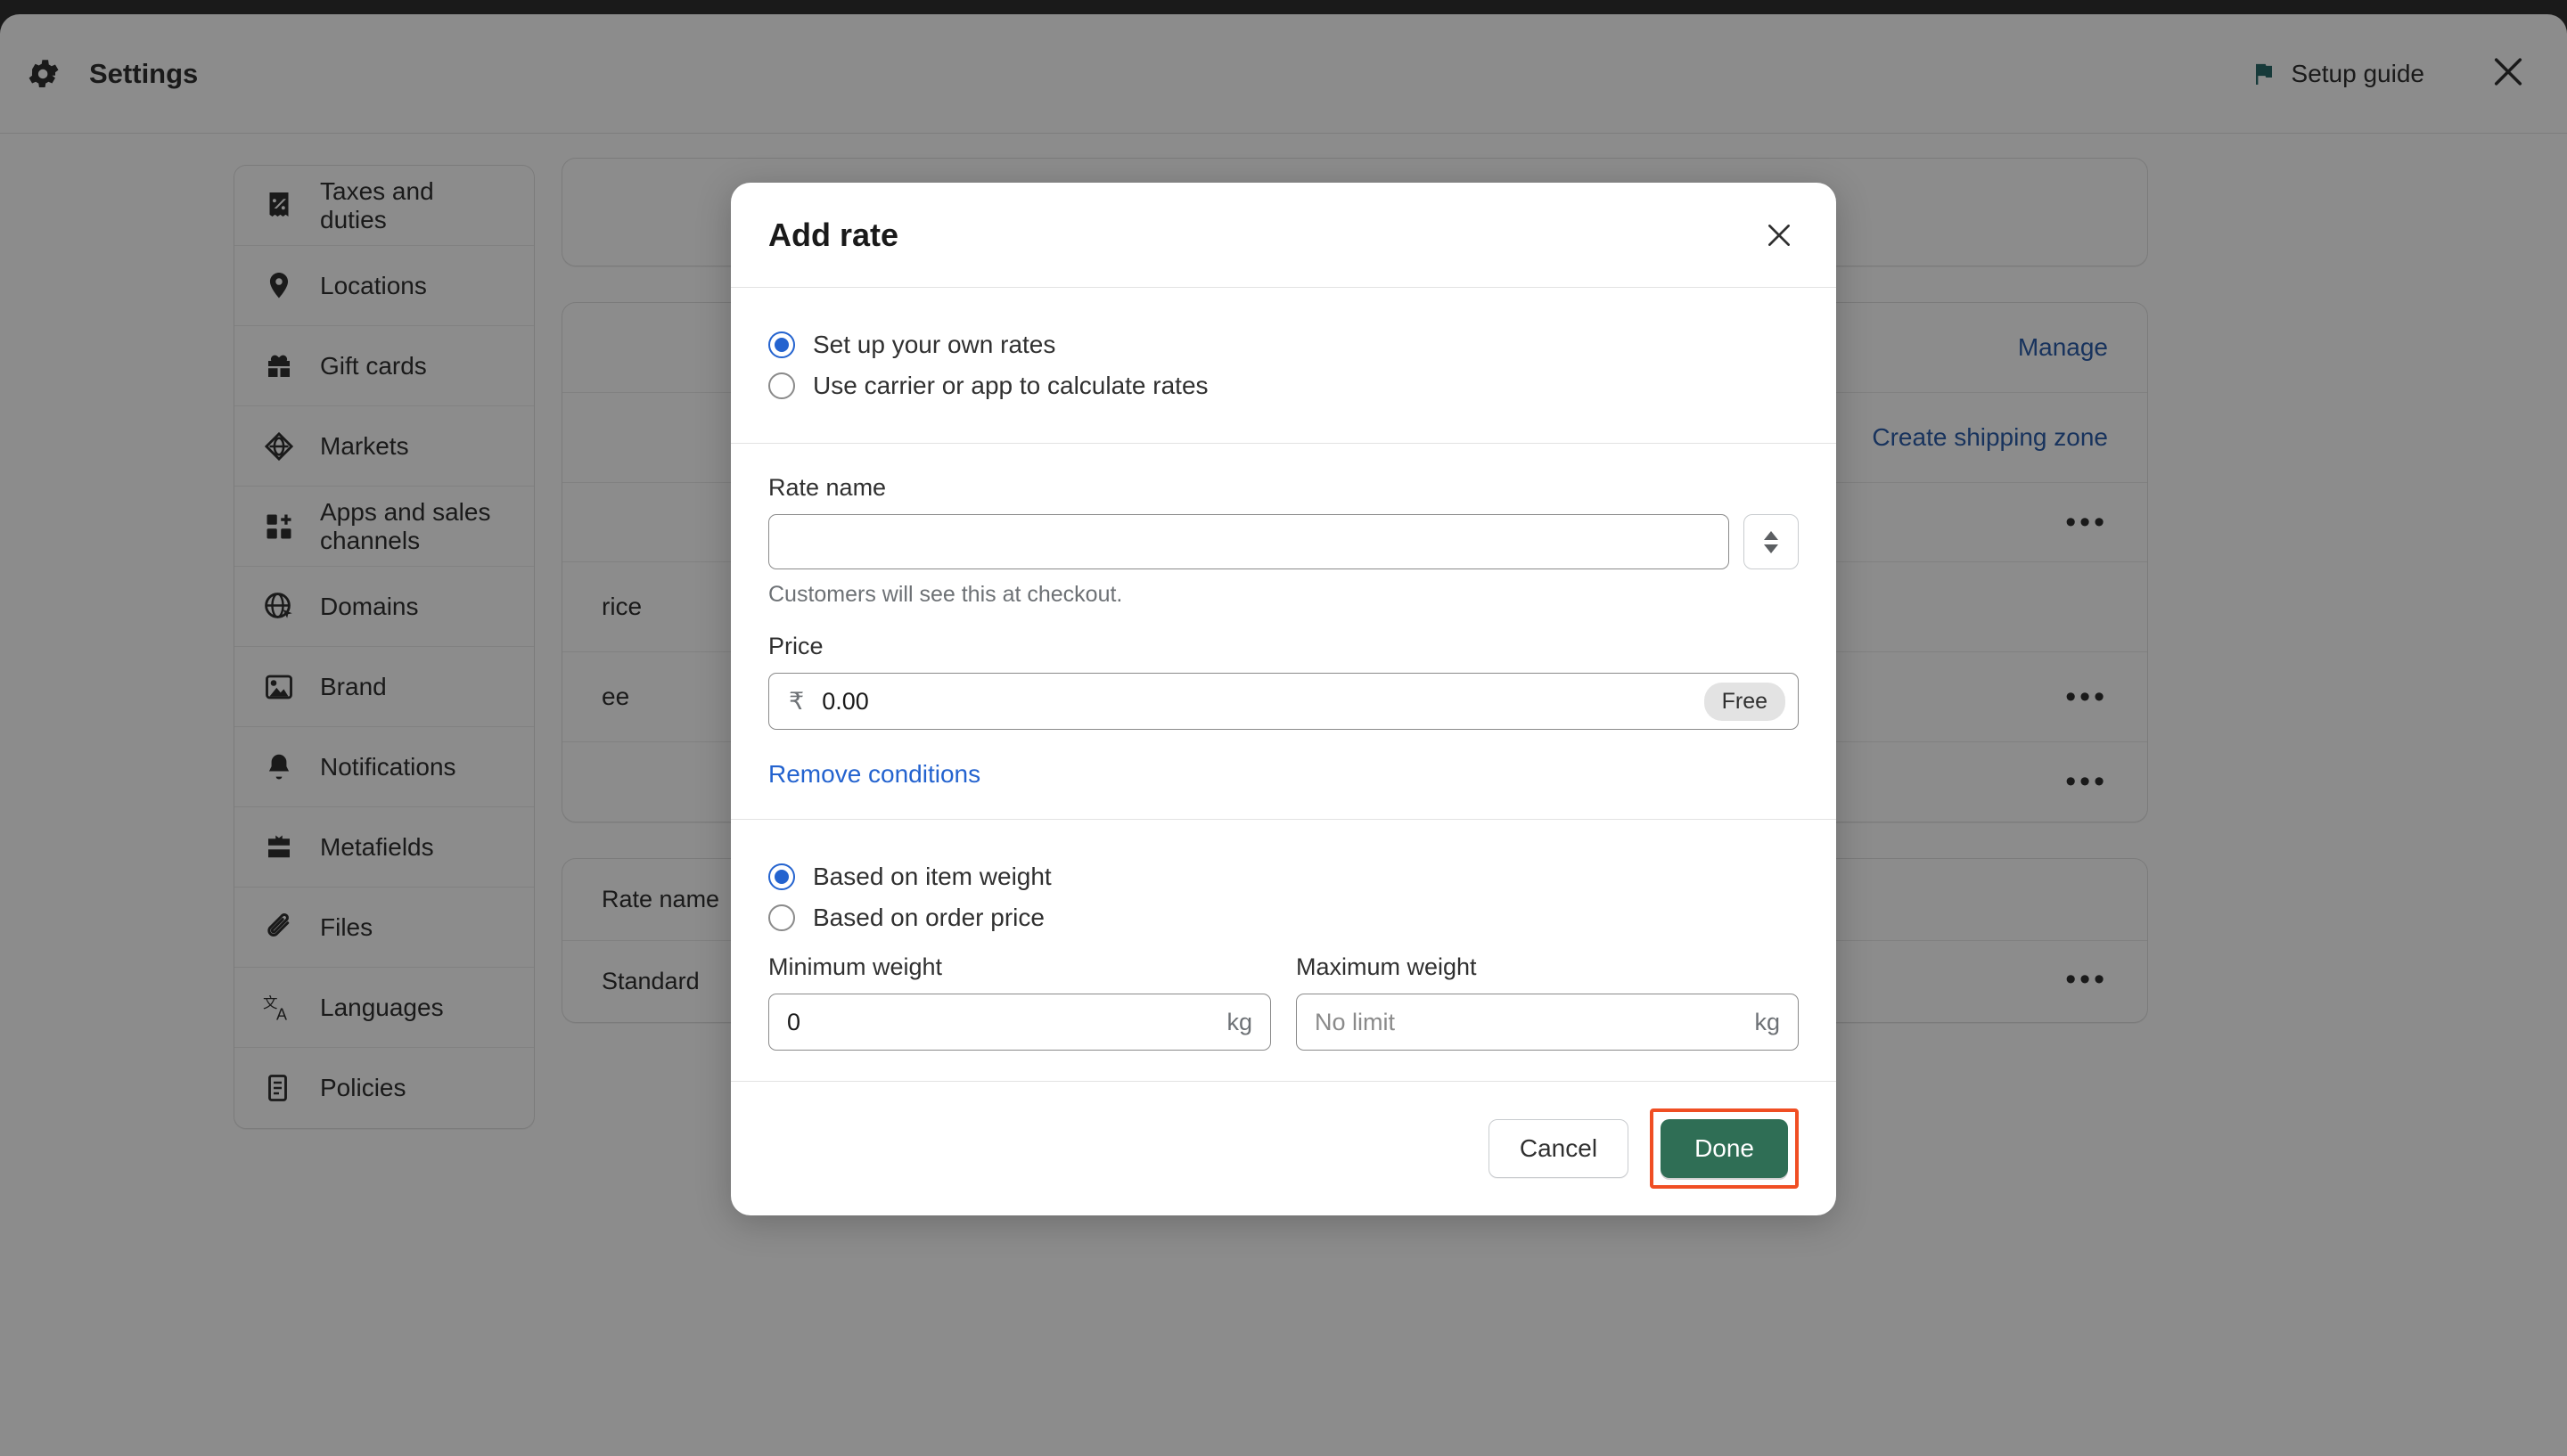  Describe the element at coordinates (934, 345) in the screenshot. I see `radio-label: Set up your own rates` at that location.